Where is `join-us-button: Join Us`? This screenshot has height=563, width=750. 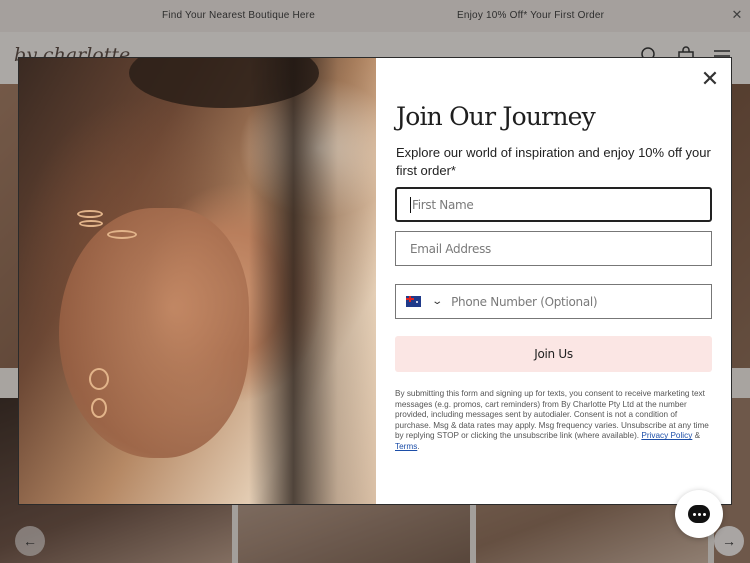 join-us-button: Join Us is located at coordinates (553, 354).